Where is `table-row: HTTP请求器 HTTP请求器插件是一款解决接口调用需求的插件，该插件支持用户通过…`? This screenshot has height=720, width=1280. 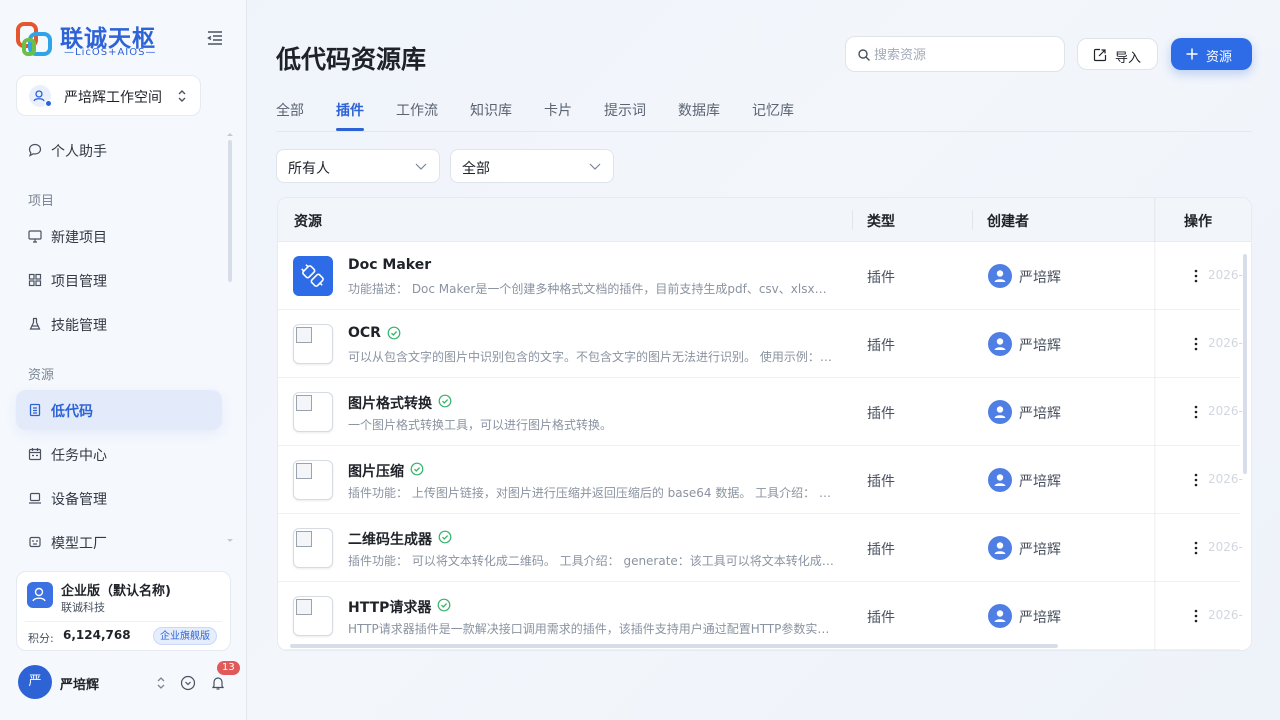
table-row: HTTP请求器 HTTP请求器插件是一款解决接口调用需求的插件，该插件支持用户通过… is located at coordinates (760, 616).